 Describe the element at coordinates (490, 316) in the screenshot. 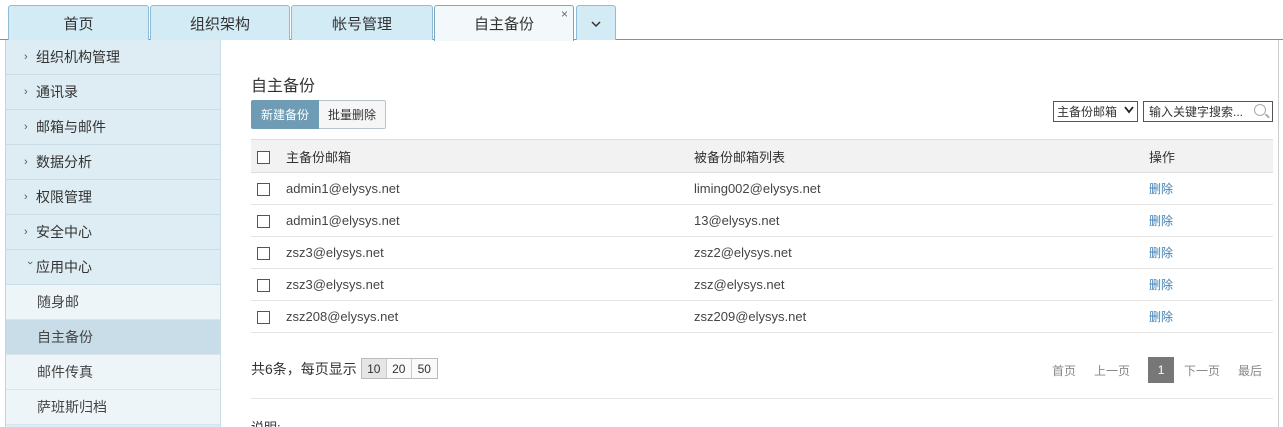

I see `primary-mailbox-cell: zsz208@elysys.net` at that location.